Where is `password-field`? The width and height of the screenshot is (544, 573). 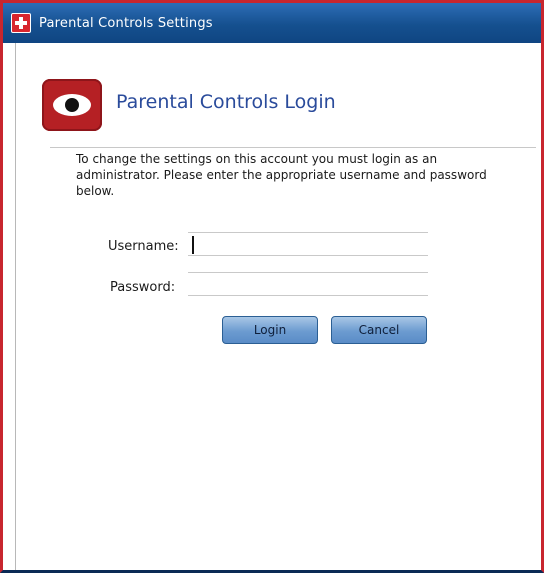 password-field is located at coordinates (308, 284).